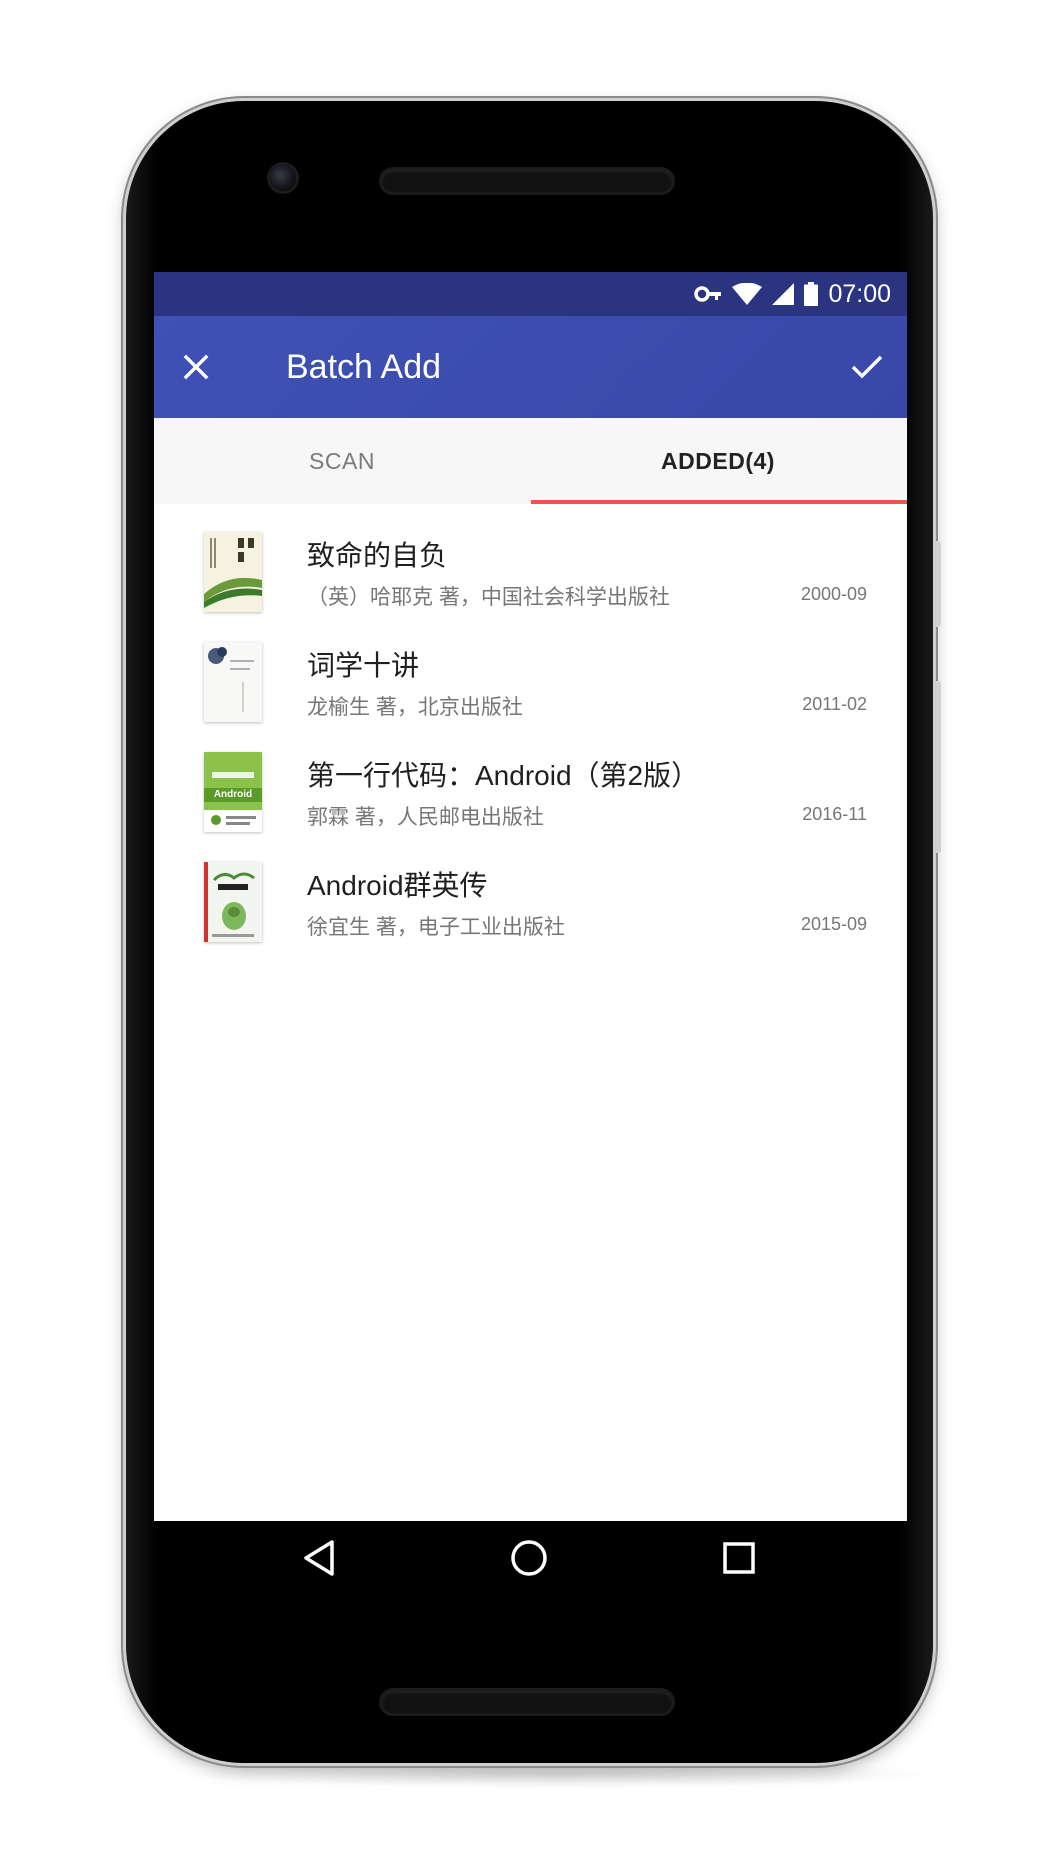 The height and width of the screenshot is (1875, 1055). I want to click on book-date: 2000-09, so click(833, 594).